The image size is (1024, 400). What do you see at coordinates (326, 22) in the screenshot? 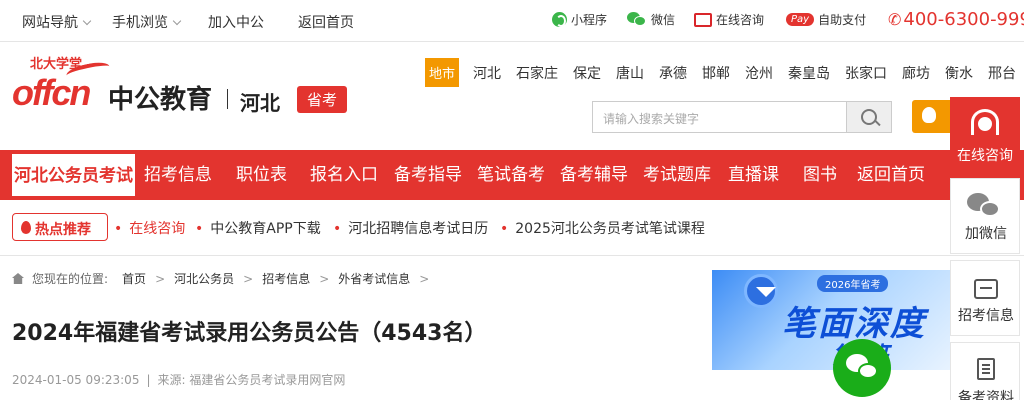
I see `home-link: 返回首页` at bounding box center [326, 22].